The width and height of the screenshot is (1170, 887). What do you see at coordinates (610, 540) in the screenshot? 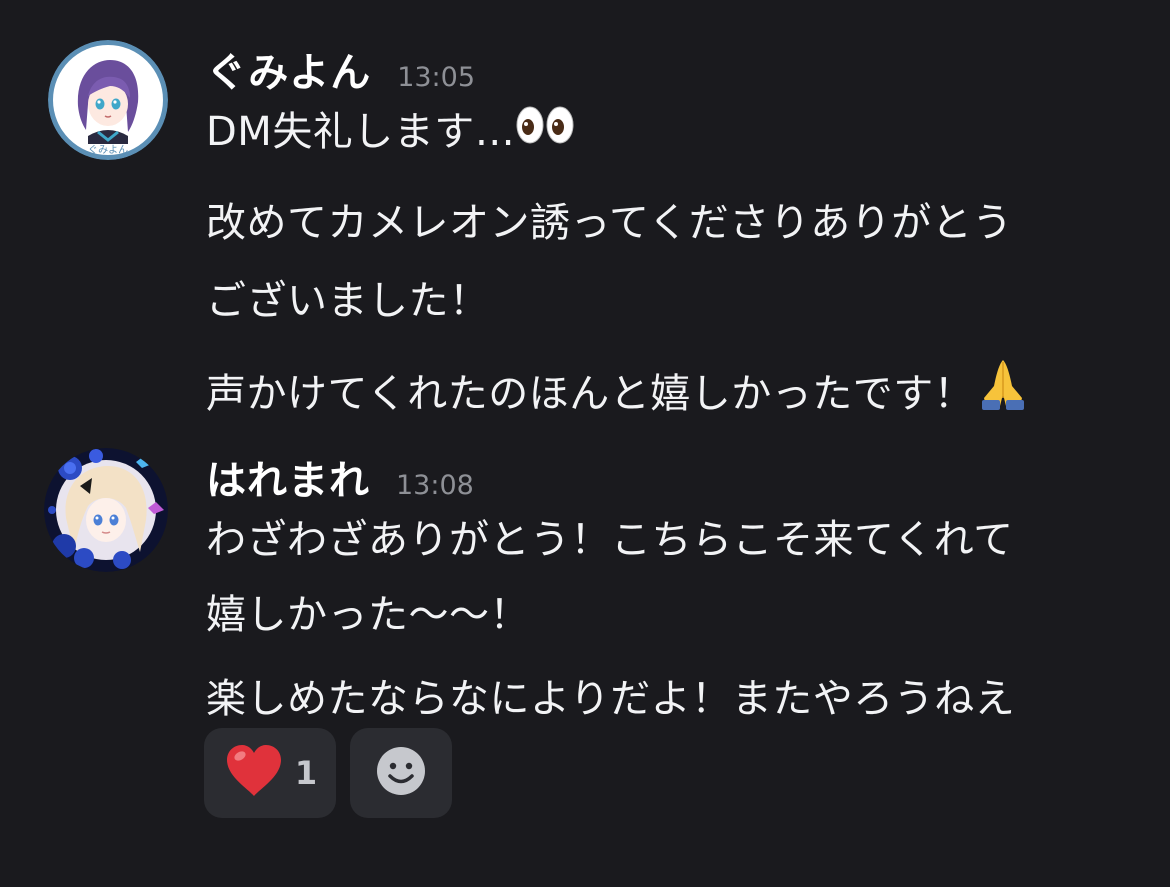
I see `message-line: わざわざありがとう！こちらこそ来てくれて` at bounding box center [610, 540].